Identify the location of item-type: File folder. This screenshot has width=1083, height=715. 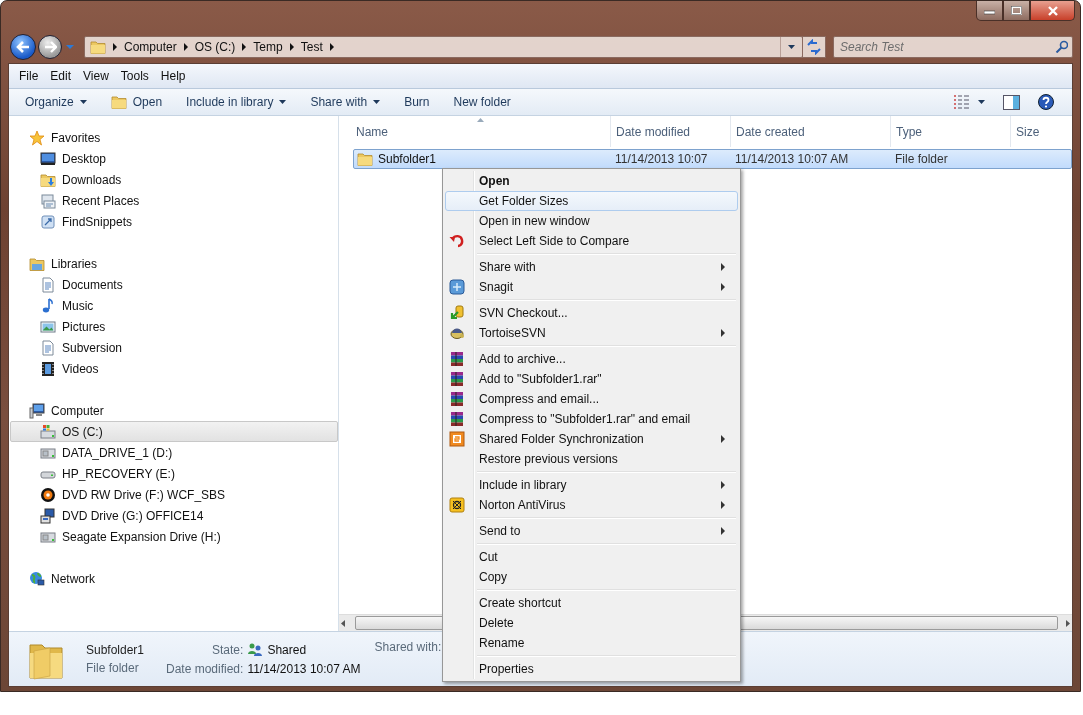
(113, 668).